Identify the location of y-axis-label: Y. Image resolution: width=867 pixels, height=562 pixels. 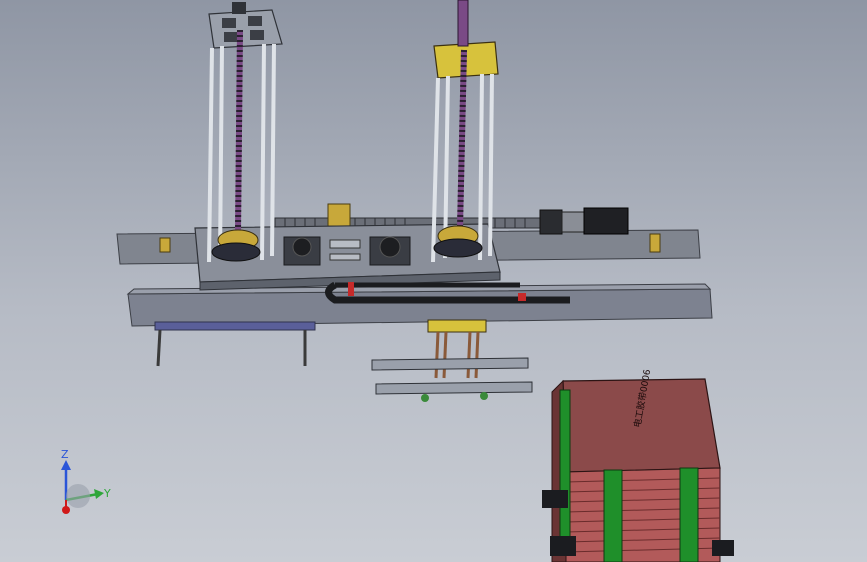
(107, 493).